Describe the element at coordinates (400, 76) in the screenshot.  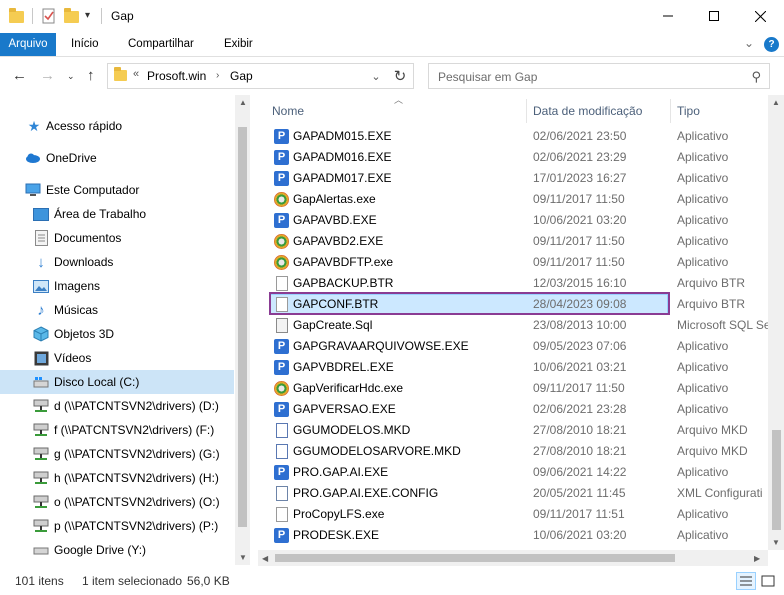
I see `refresh-button: ↻` at that location.